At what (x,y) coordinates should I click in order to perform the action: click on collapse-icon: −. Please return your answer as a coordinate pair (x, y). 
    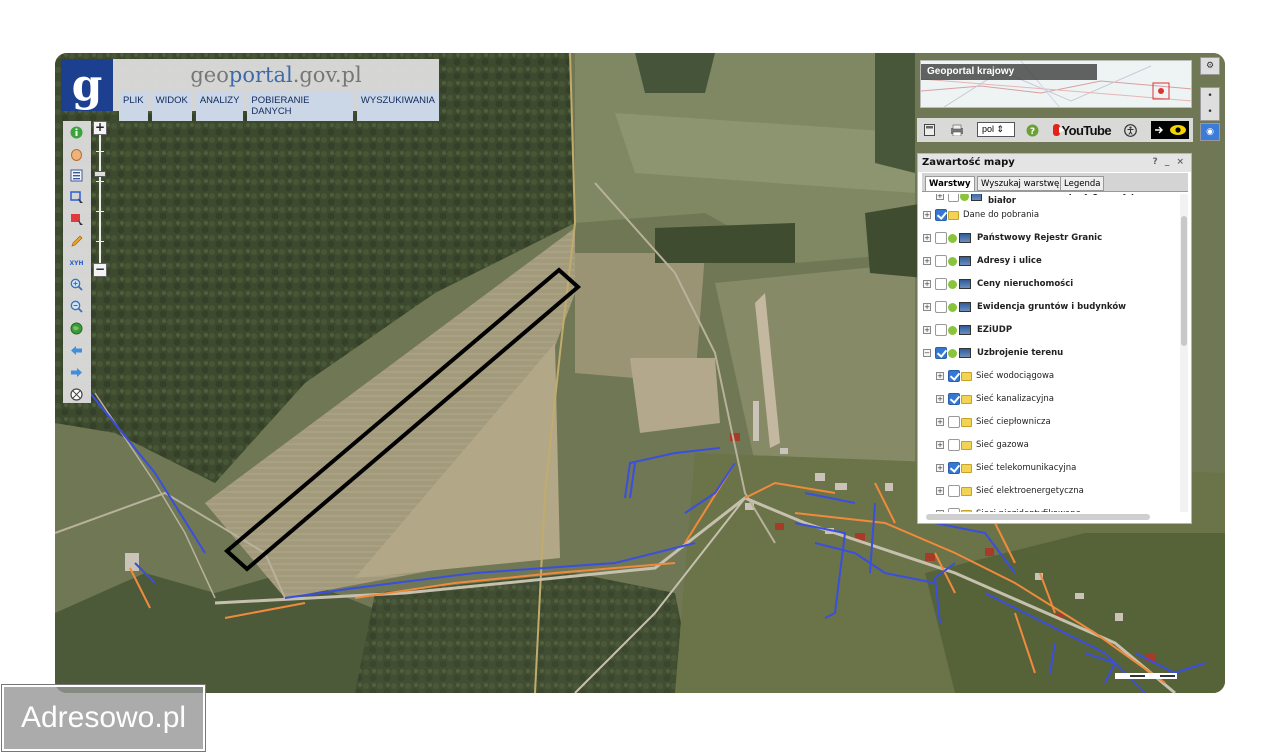
    Looking at the image, I should click on (927, 353).